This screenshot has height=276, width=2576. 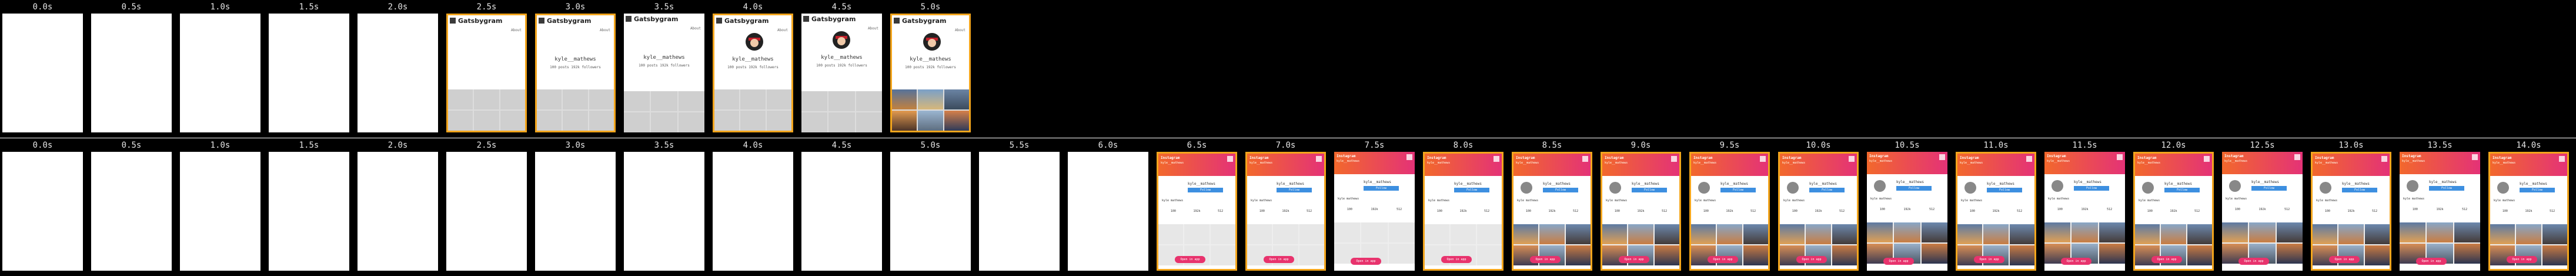 I want to click on frame-timestamp: 10.5s, so click(x=1907, y=145).